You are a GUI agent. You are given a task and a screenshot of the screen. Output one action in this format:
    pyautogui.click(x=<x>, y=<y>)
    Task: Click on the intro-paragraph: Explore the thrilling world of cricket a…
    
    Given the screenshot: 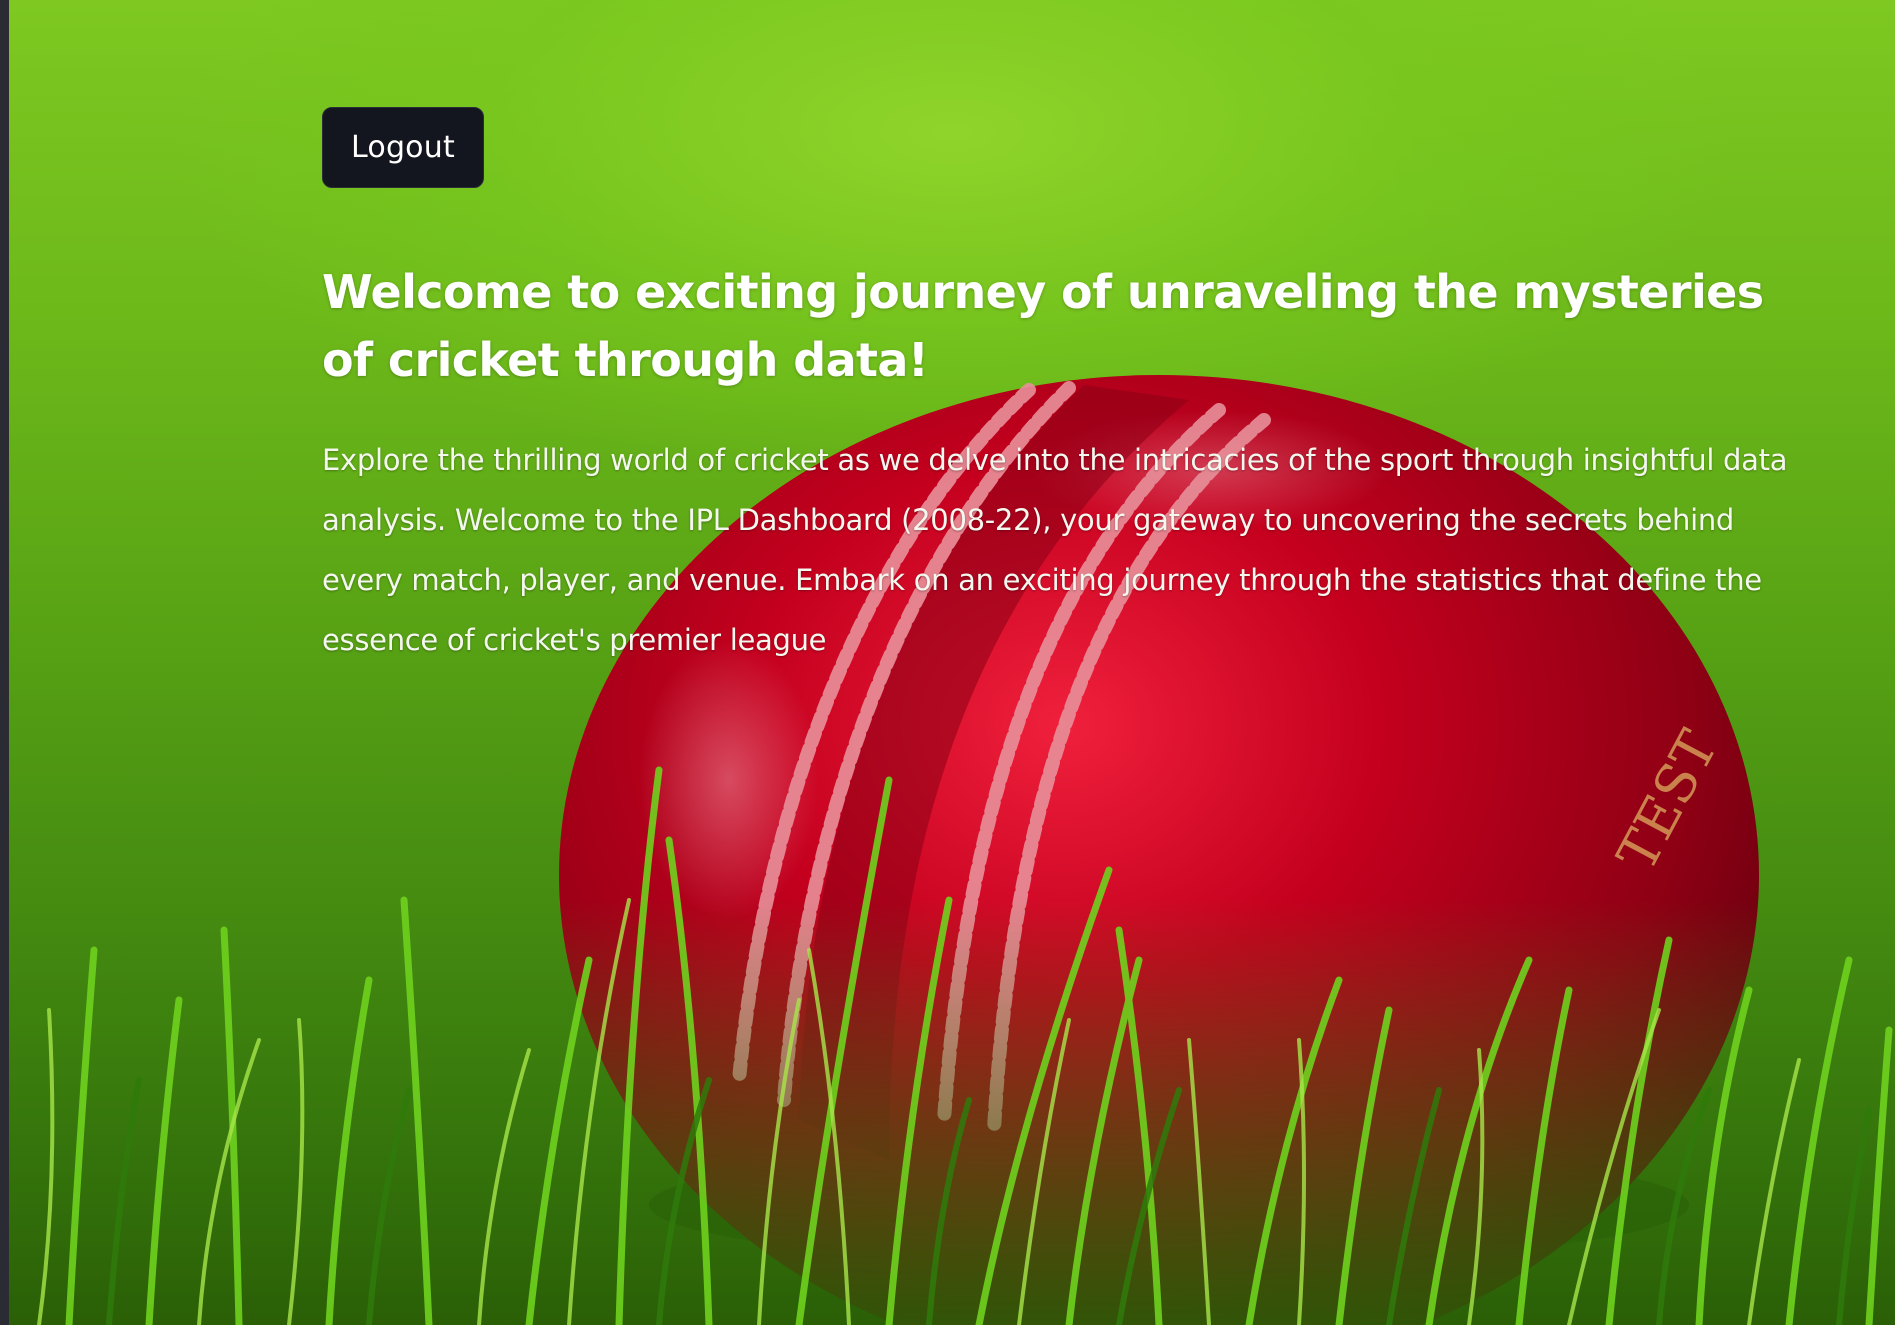 What is the action you would take?
    pyautogui.click(x=1055, y=550)
    